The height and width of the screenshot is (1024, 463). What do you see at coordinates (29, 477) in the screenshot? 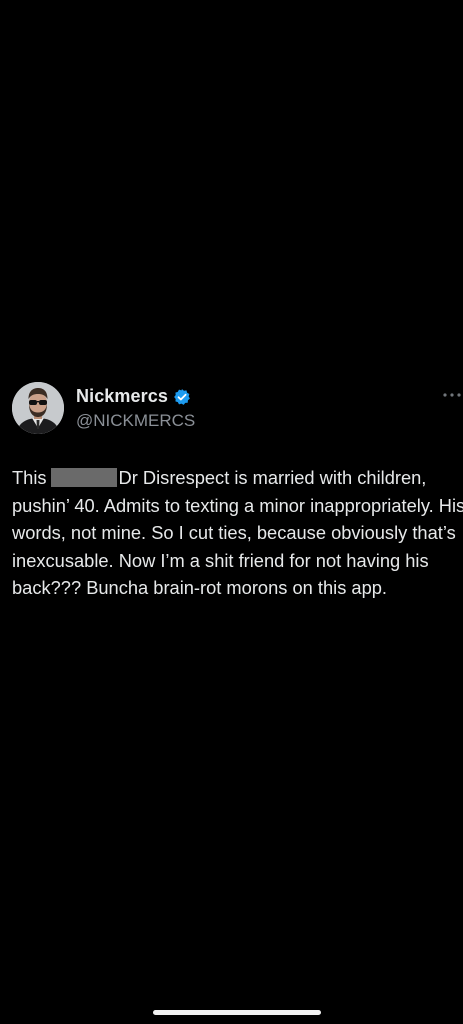
I see `tweet-text-start: This` at bounding box center [29, 477].